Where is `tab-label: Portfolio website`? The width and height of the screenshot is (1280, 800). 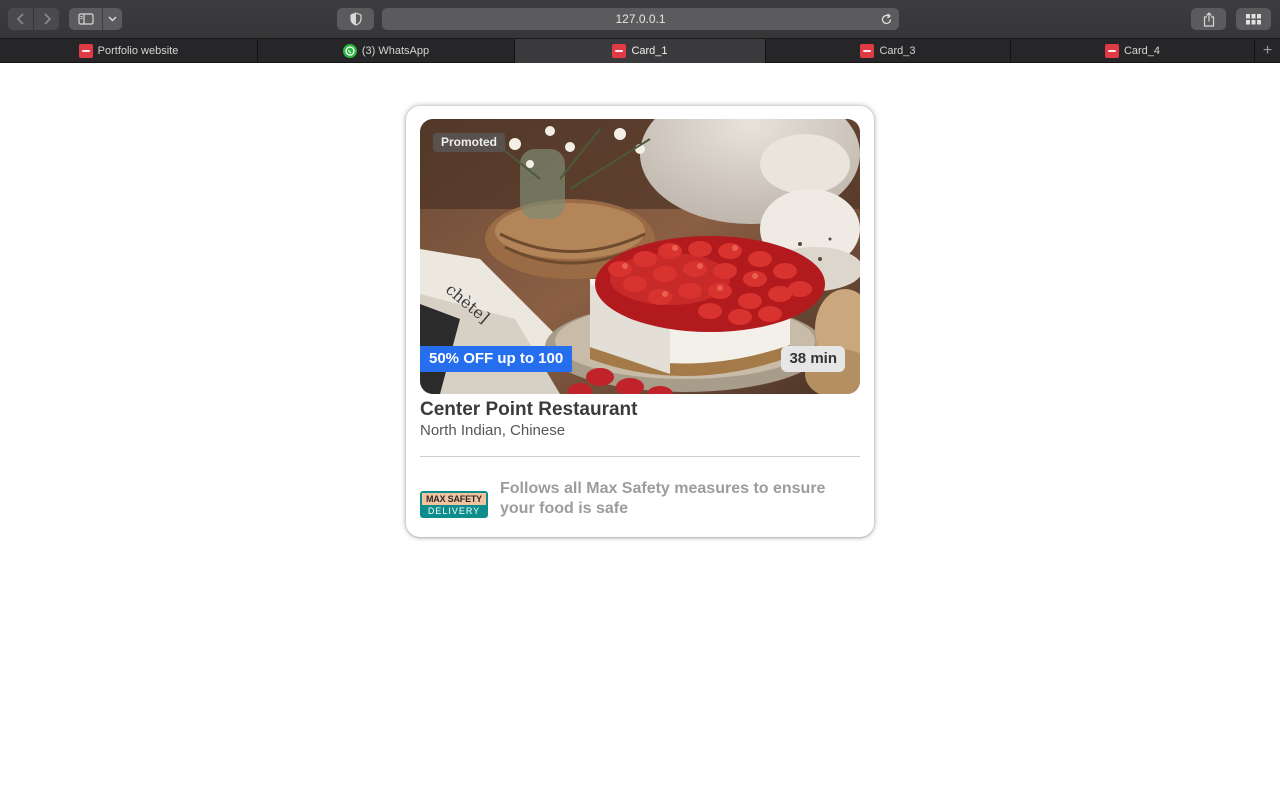
tab-label: Portfolio website is located at coordinates (138, 51).